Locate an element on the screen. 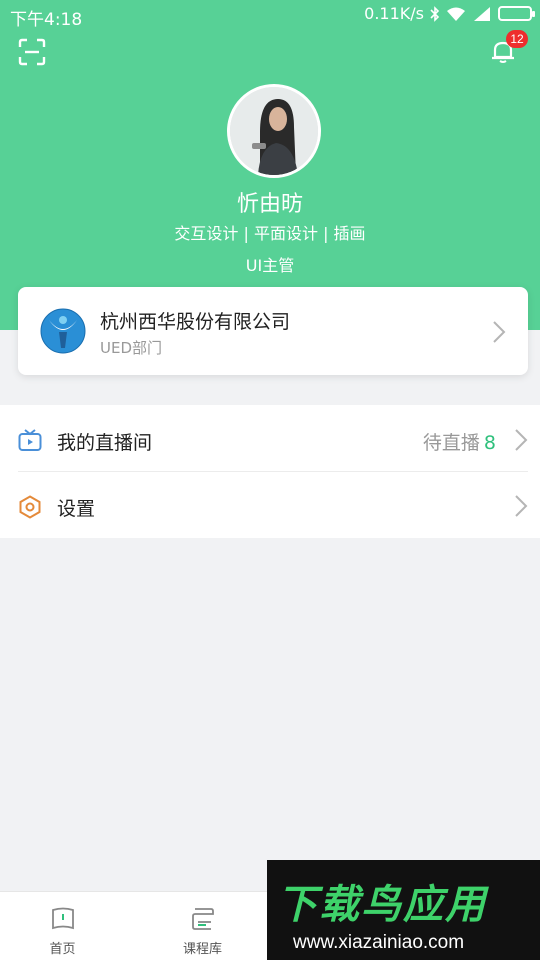 The height and width of the screenshot is (960, 540). tab-label-course-library: 课程库 is located at coordinates (202, 949).